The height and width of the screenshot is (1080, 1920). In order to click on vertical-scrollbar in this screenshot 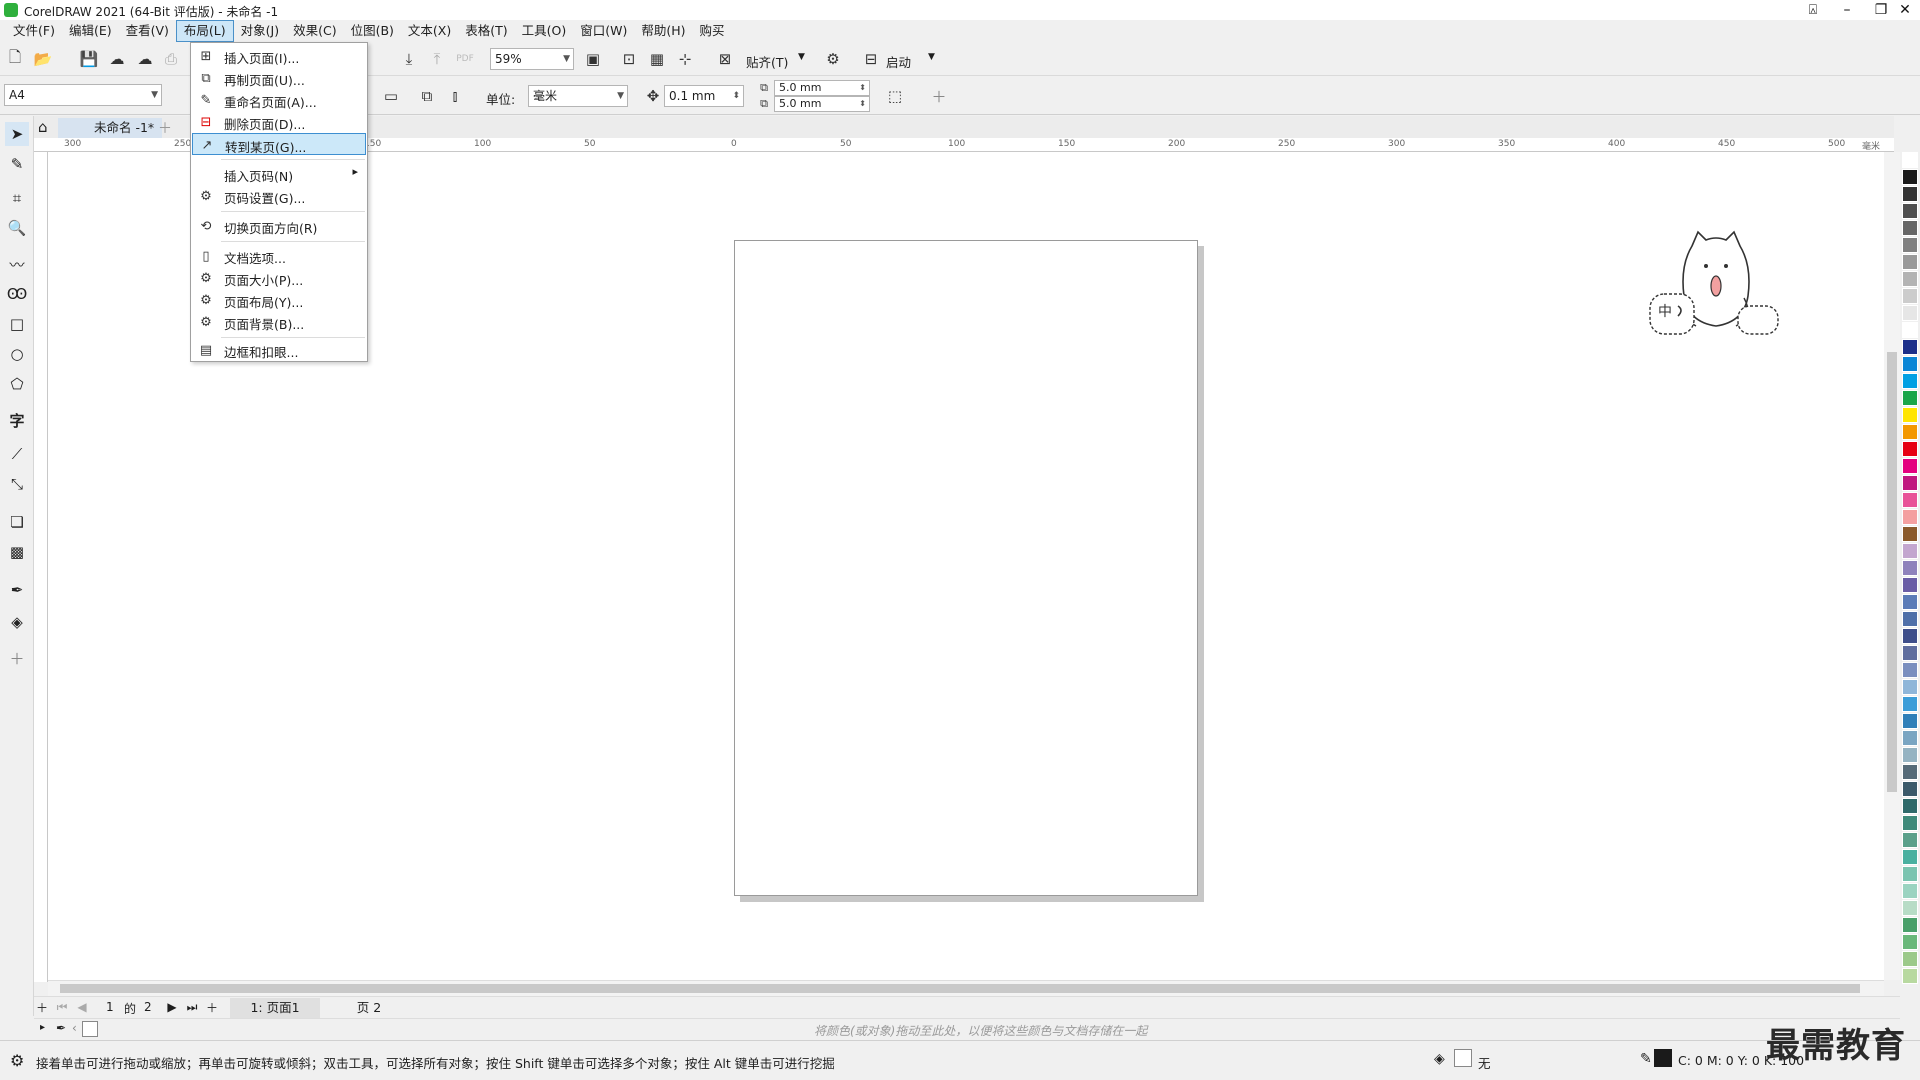, I will do `click(1892, 566)`.